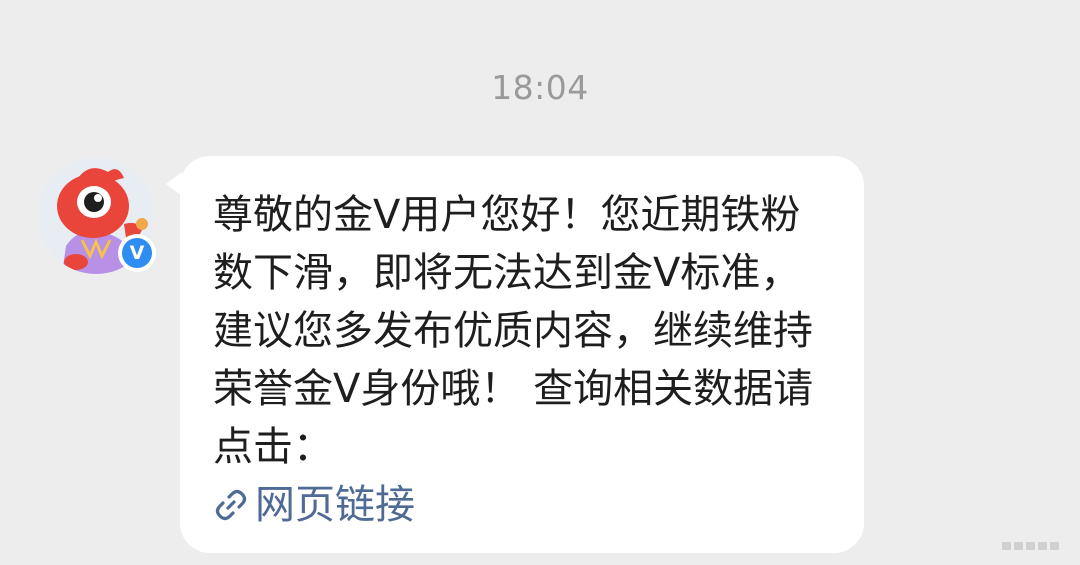 This screenshot has width=1080, height=565. What do you see at coordinates (231, 505) in the screenshot?
I see `link-icon` at bounding box center [231, 505].